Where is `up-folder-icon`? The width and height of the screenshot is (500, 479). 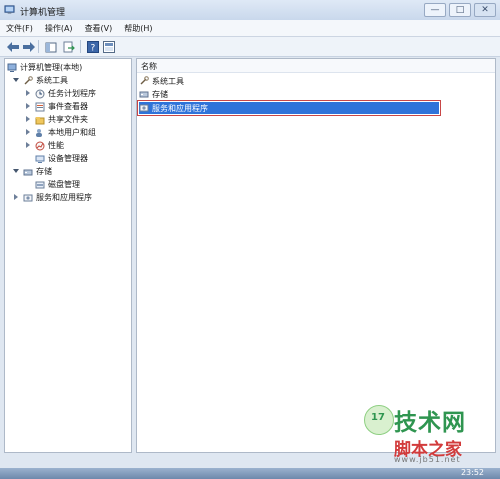
up-folder-icon is located at coordinates (50, 47).